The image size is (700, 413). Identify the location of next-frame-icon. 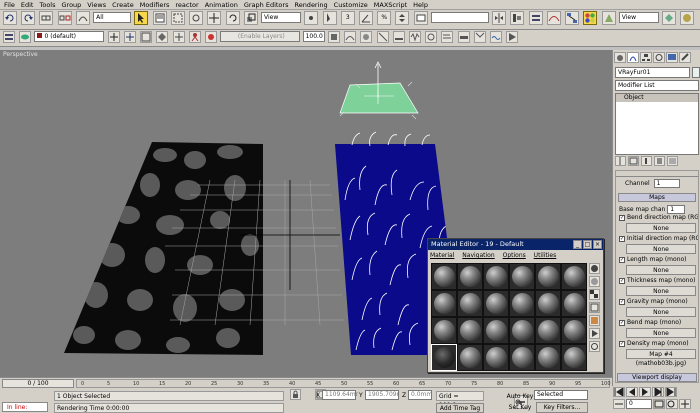
(658, 392).